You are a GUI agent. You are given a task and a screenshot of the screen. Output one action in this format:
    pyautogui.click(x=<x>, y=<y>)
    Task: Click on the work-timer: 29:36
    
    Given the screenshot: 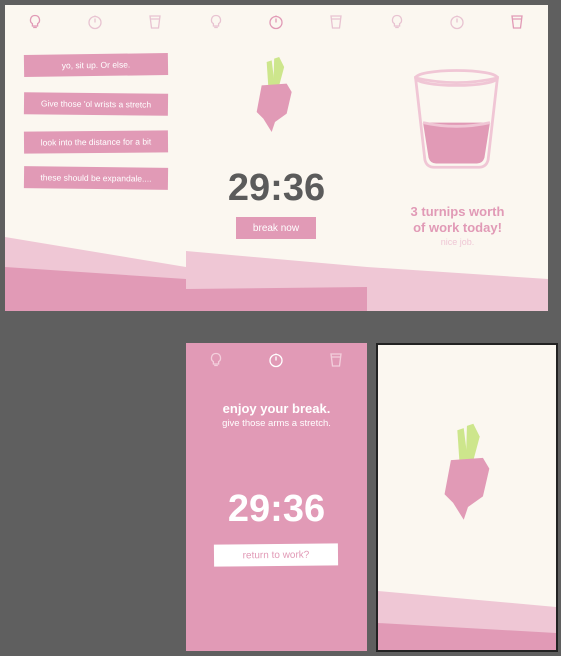 What is the action you would take?
    pyautogui.click(x=276, y=188)
    